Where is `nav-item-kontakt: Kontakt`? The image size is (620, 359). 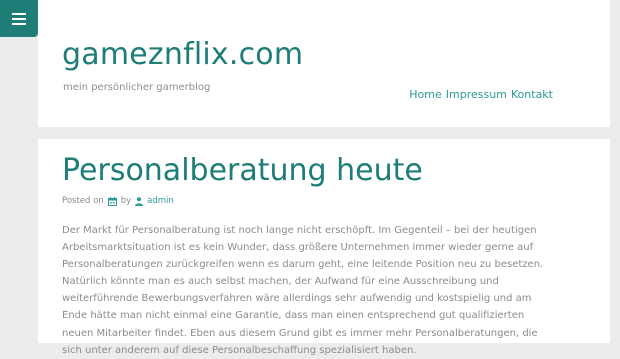
nav-item-kontakt: Kontakt is located at coordinates (532, 94).